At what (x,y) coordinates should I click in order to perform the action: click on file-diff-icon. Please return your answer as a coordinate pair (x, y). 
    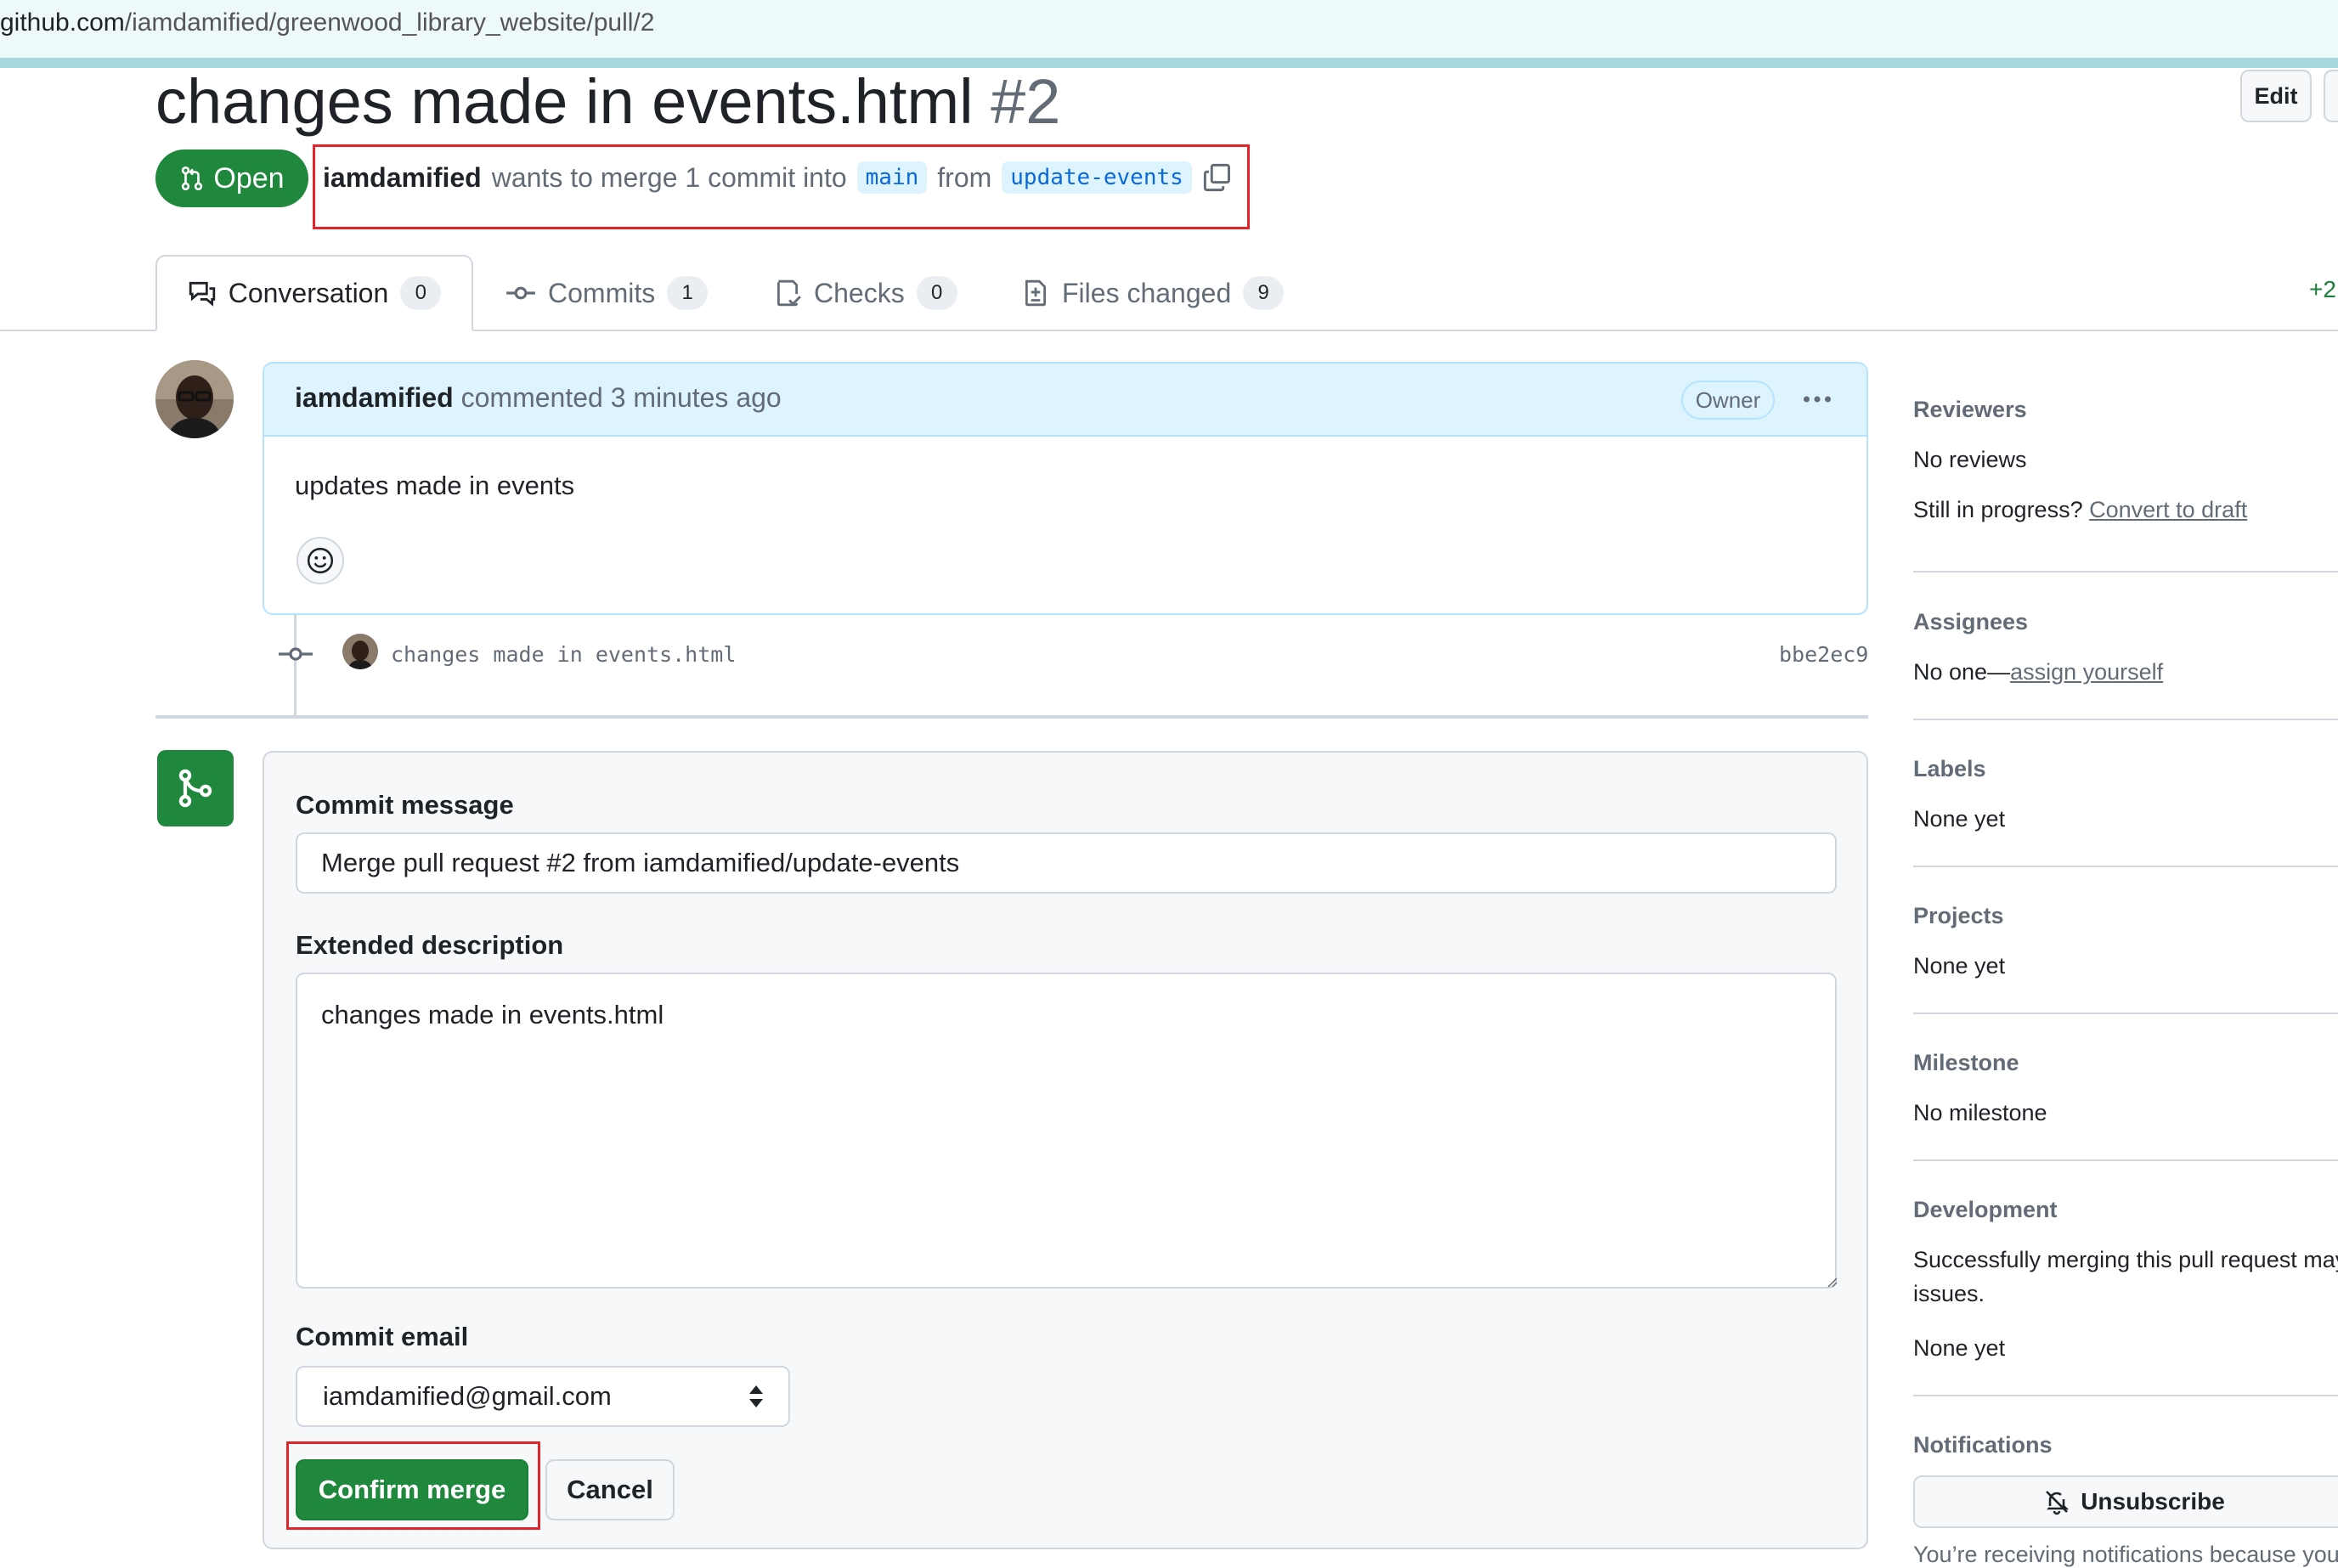
    Looking at the image, I should click on (1035, 293).